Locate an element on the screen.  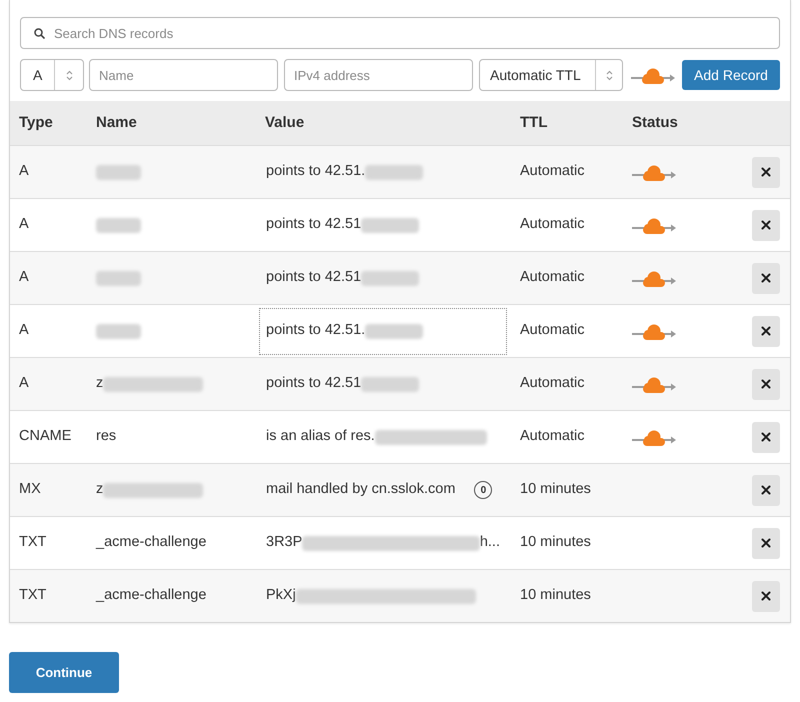
value-cell: mail handled by cn.sslok.com 0 is located at coordinates (383, 490).